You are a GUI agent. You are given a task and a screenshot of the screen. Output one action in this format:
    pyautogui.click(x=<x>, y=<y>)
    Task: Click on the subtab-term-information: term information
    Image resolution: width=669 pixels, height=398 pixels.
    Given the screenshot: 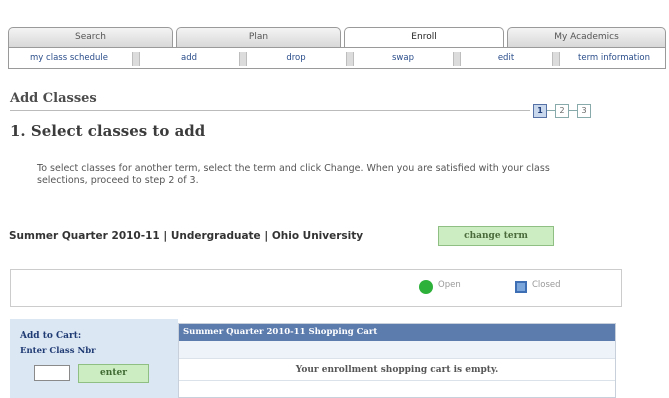 What is the action you would take?
    pyautogui.click(x=614, y=58)
    